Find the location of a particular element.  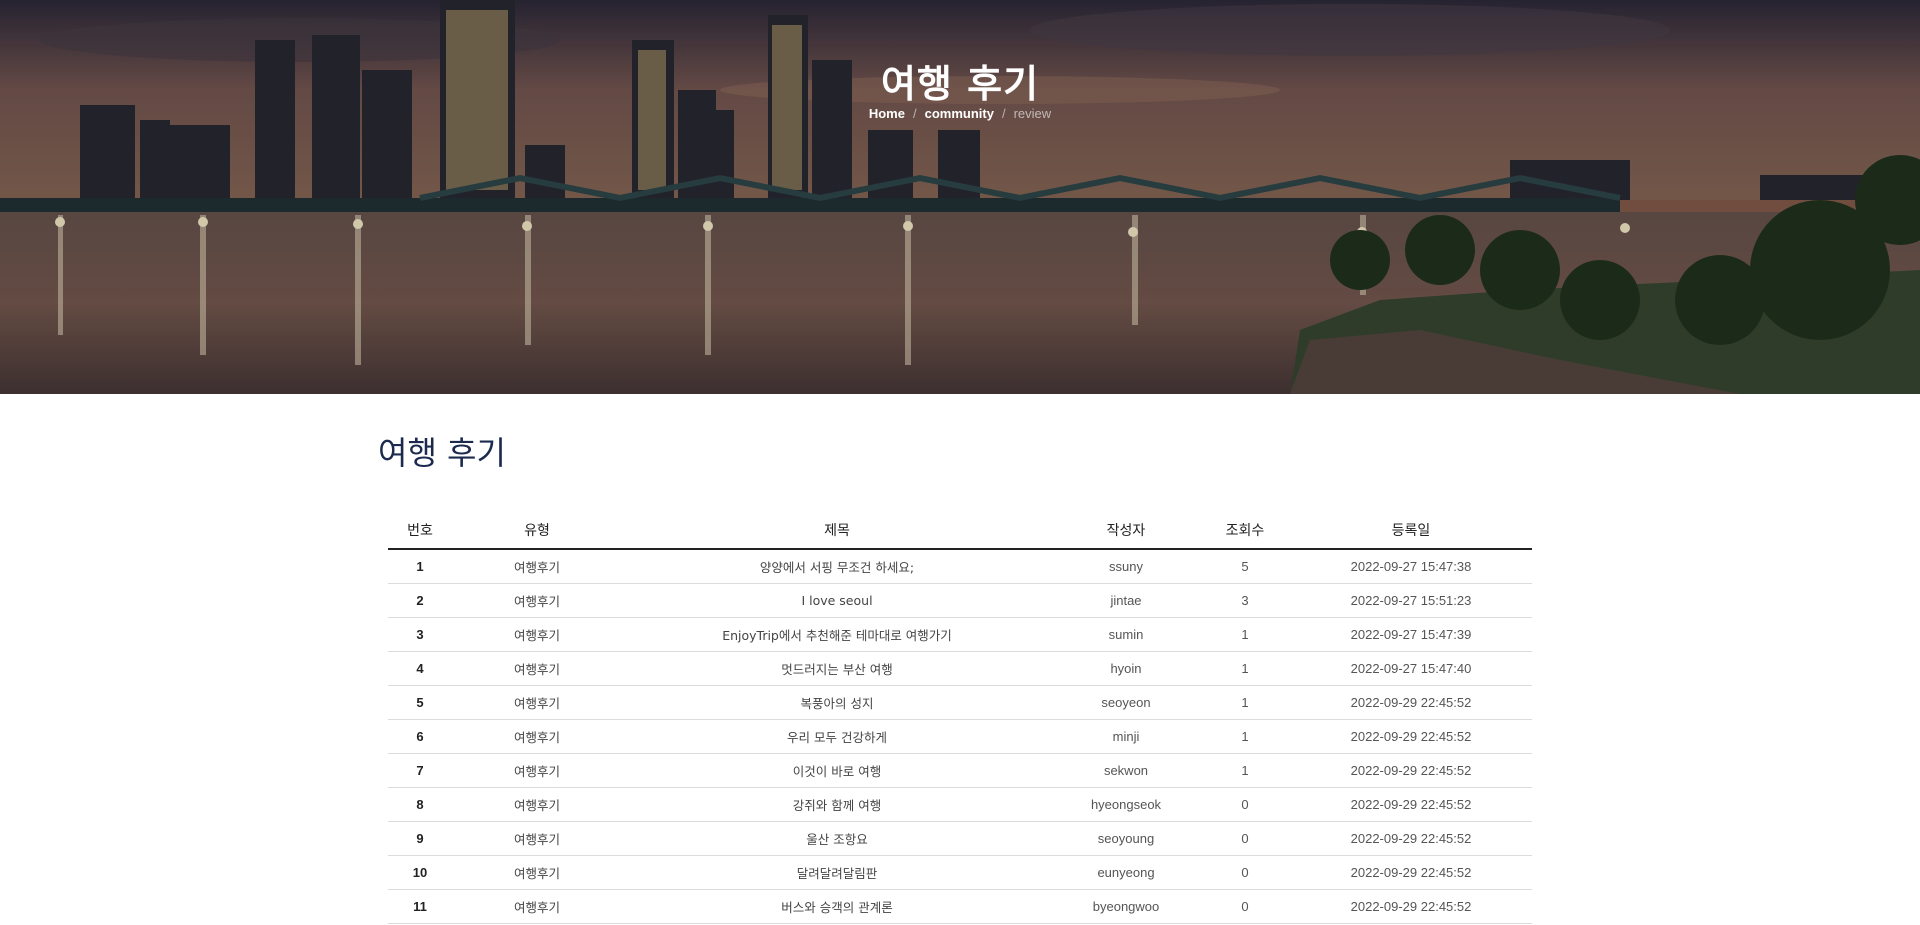

cell-number: 5 is located at coordinates (420, 702).